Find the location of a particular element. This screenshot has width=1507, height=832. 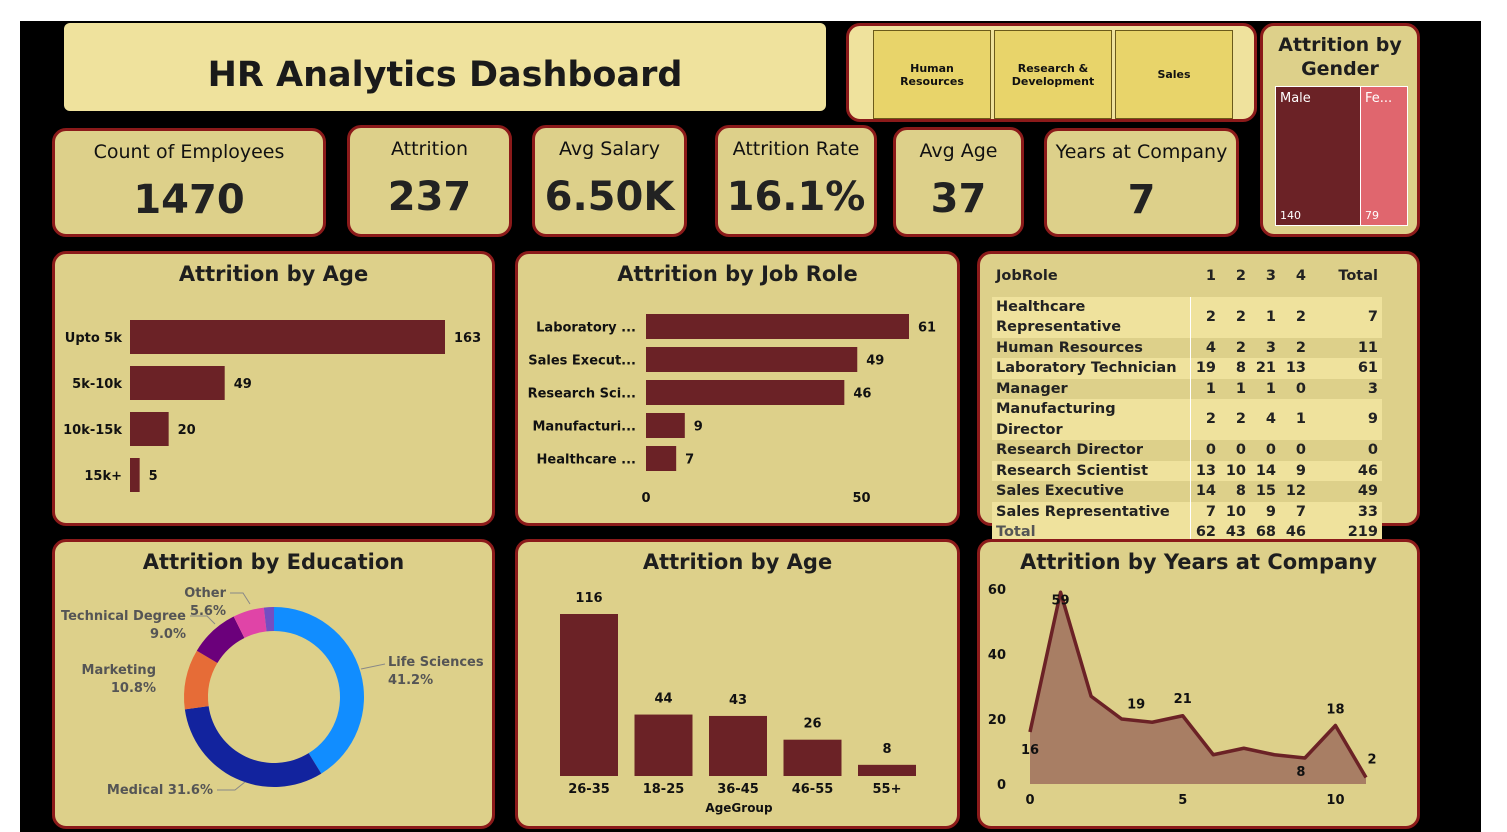

slice-label: Life Sciences is located at coordinates (436, 662).